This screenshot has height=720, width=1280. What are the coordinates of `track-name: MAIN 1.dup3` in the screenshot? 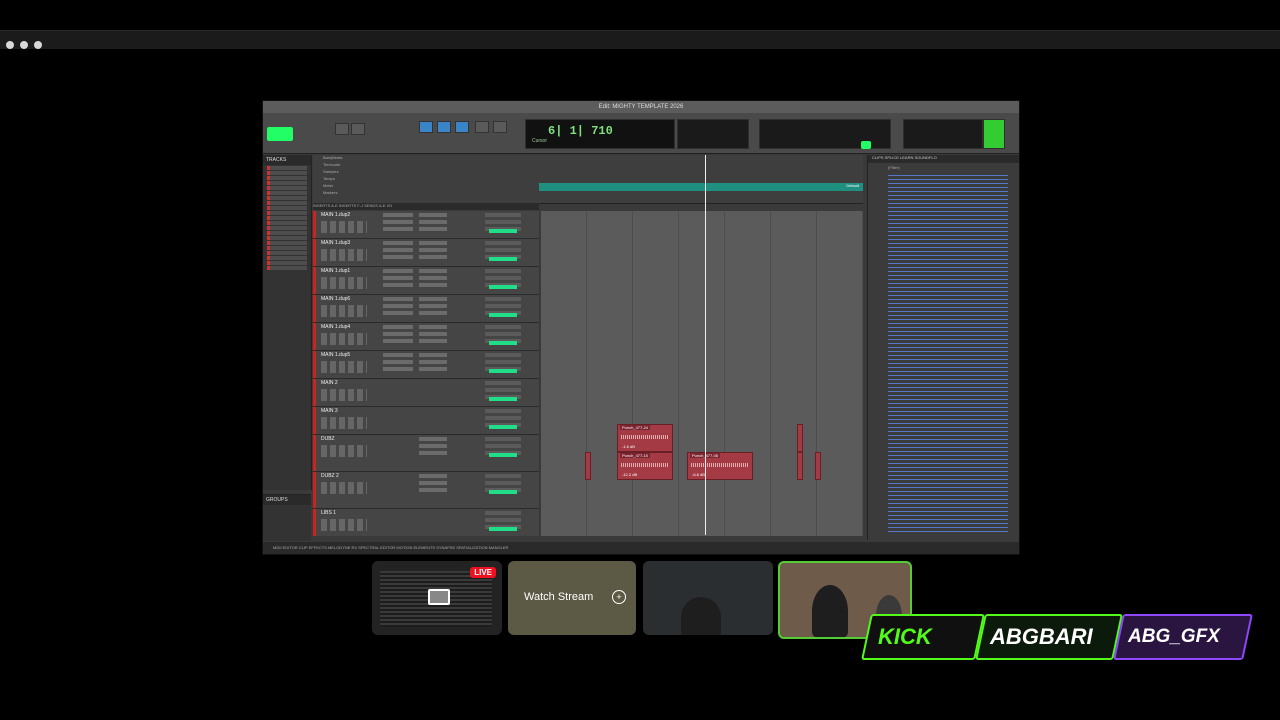 It's located at (335, 243).